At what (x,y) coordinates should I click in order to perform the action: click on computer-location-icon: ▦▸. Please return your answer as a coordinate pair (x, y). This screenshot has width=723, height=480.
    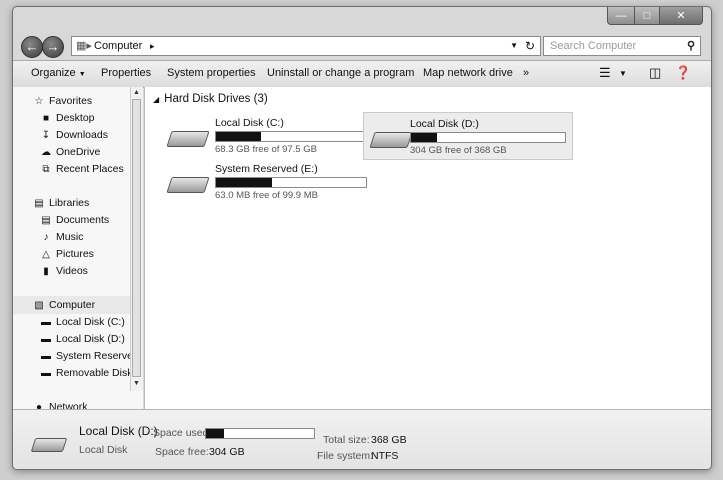
    Looking at the image, I should click on (84, 46).